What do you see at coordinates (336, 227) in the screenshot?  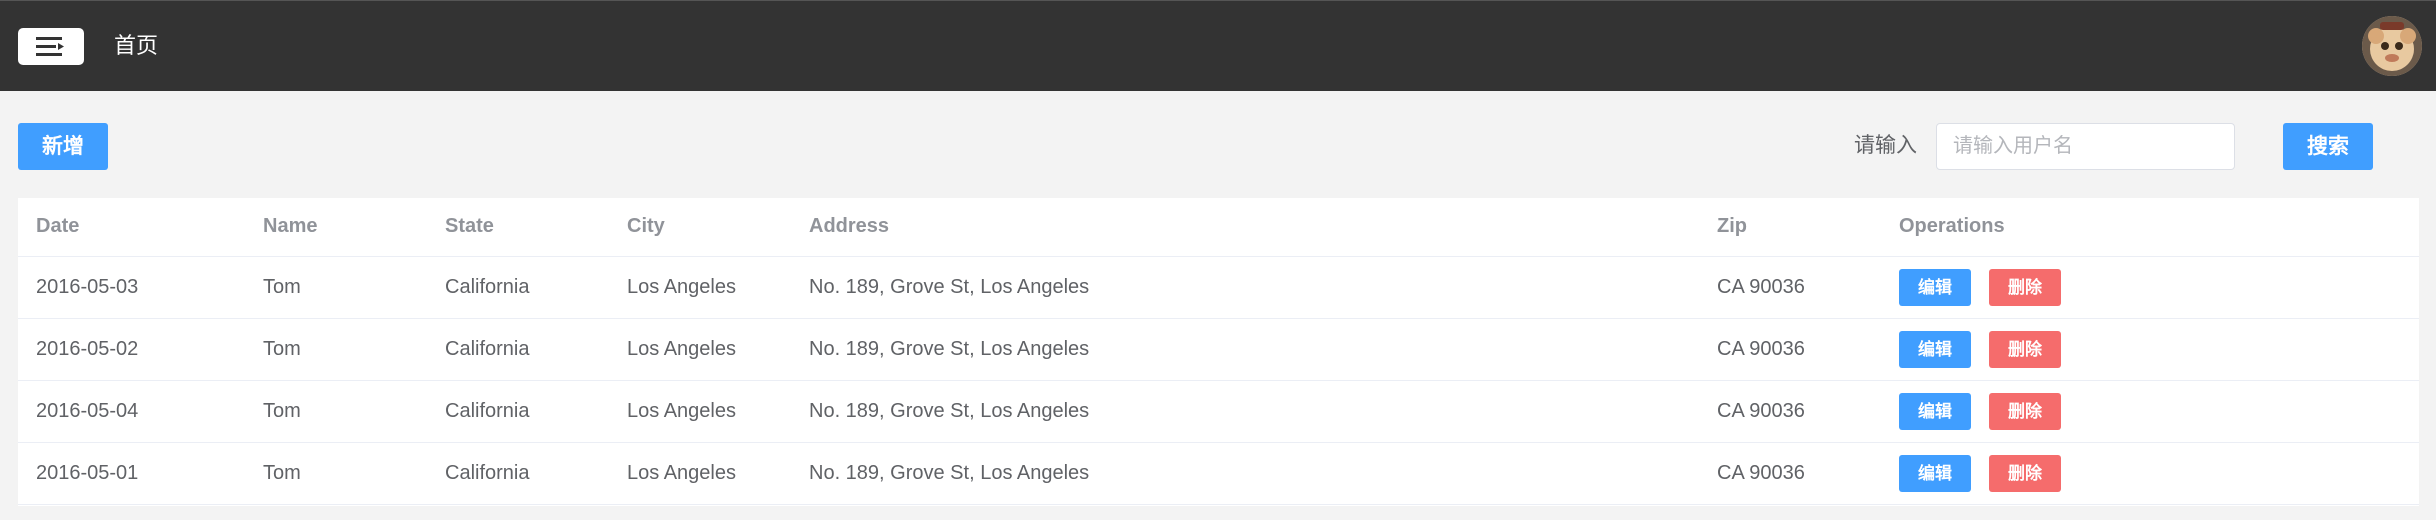 I see `column-header-name: Name` at bounding box center [336, 227].